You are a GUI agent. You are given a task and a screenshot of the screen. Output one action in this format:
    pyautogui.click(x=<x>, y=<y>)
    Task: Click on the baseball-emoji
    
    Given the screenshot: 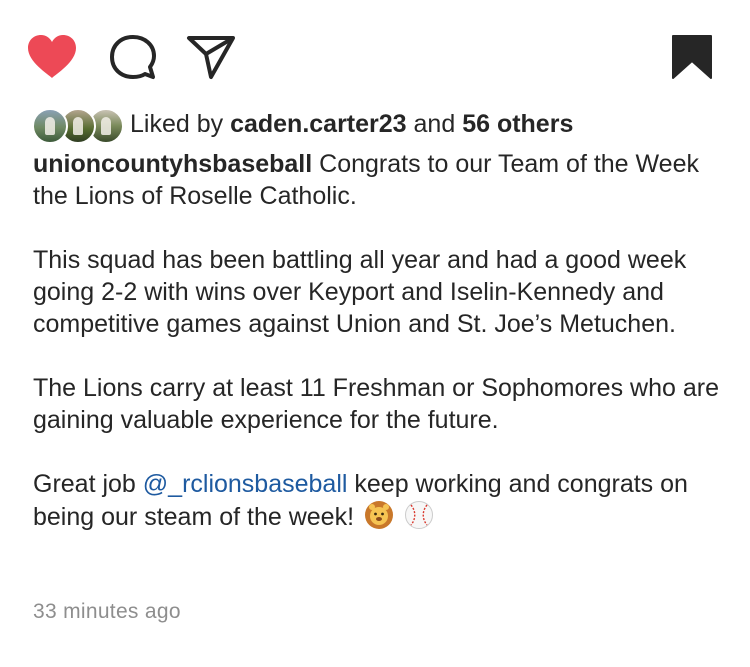 What is the action you would take?
    pyautogui.click(x=419, y=515)
    